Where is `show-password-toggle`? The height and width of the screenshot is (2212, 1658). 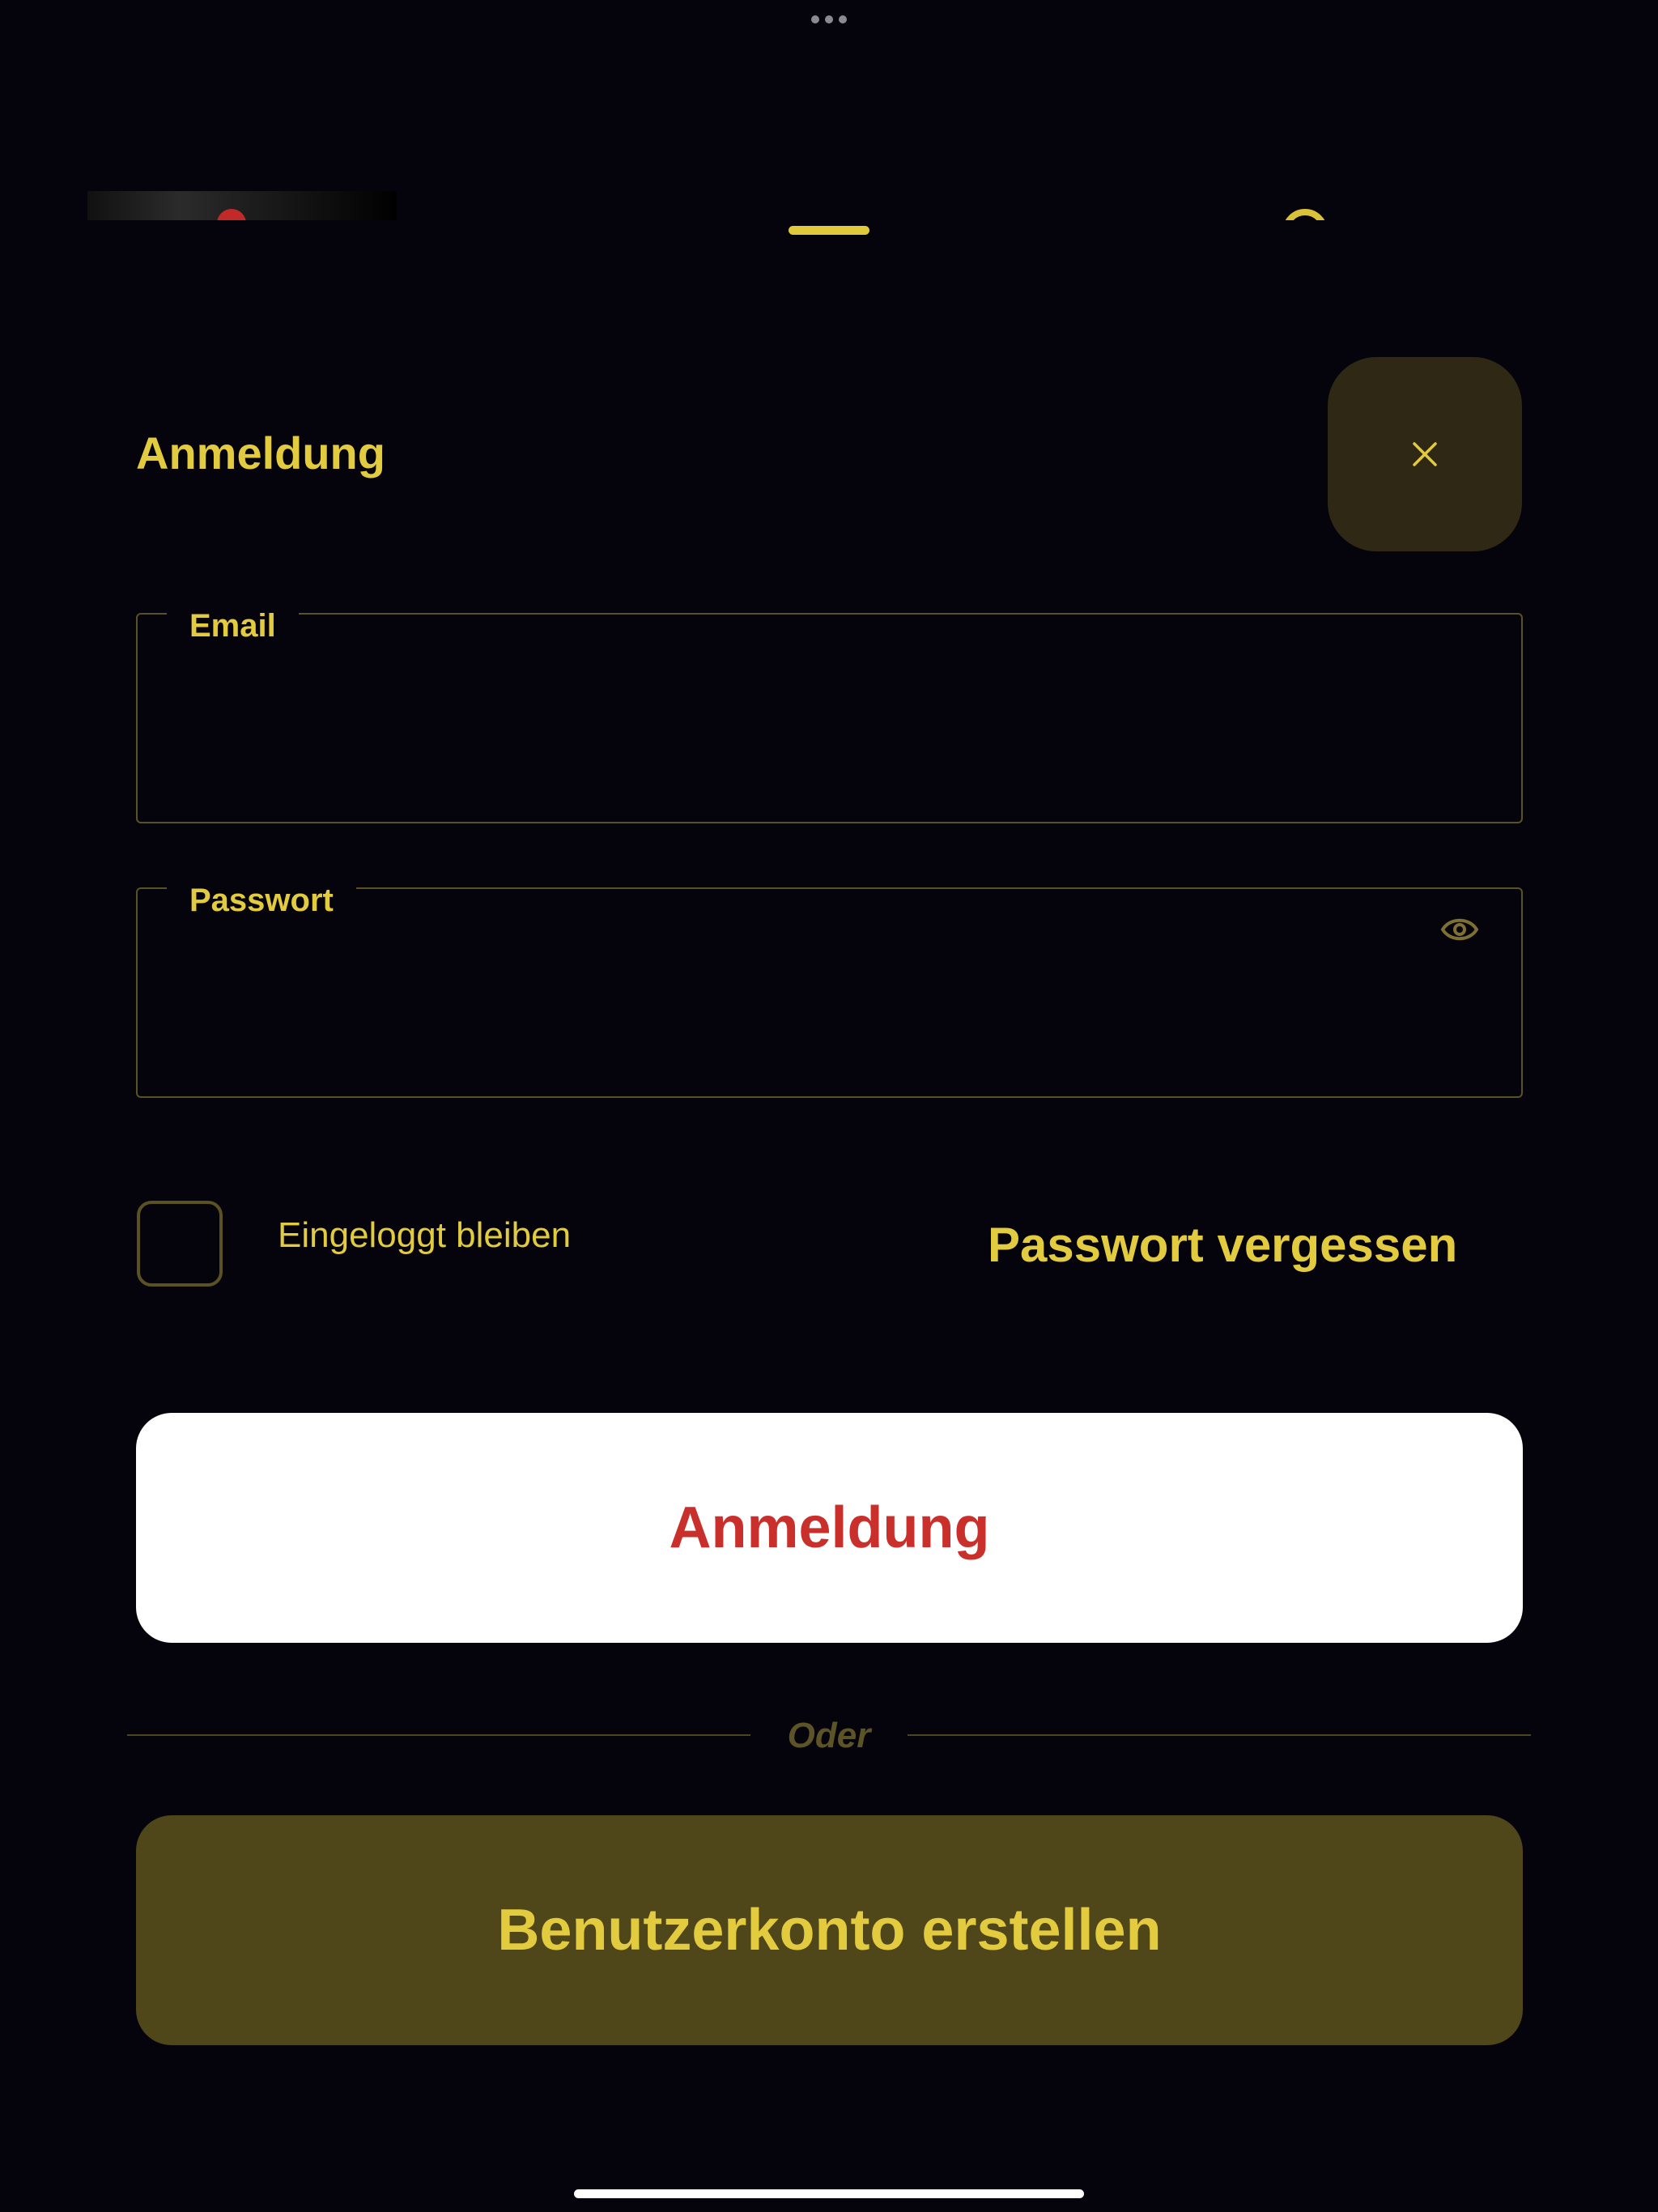
show-password-toggle is located at coordinates (1459, 929).